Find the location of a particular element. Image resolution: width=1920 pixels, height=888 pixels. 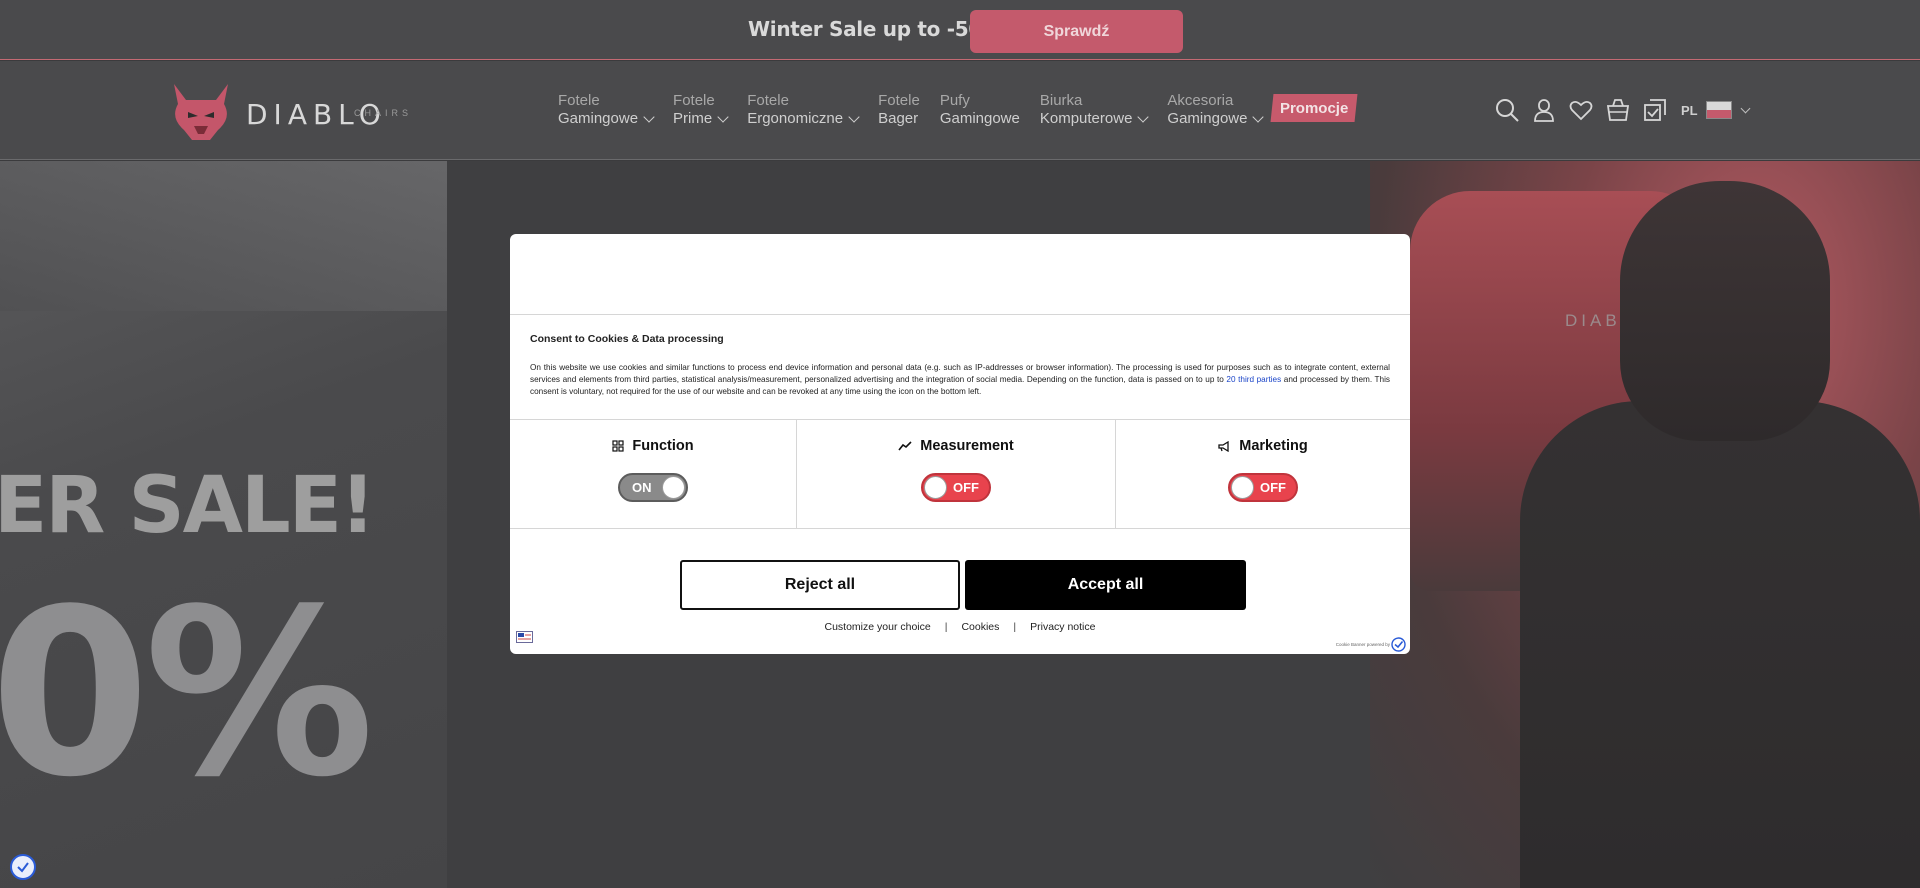

logo-subtitle: CHAIRS is located at coordinates (383, 113).